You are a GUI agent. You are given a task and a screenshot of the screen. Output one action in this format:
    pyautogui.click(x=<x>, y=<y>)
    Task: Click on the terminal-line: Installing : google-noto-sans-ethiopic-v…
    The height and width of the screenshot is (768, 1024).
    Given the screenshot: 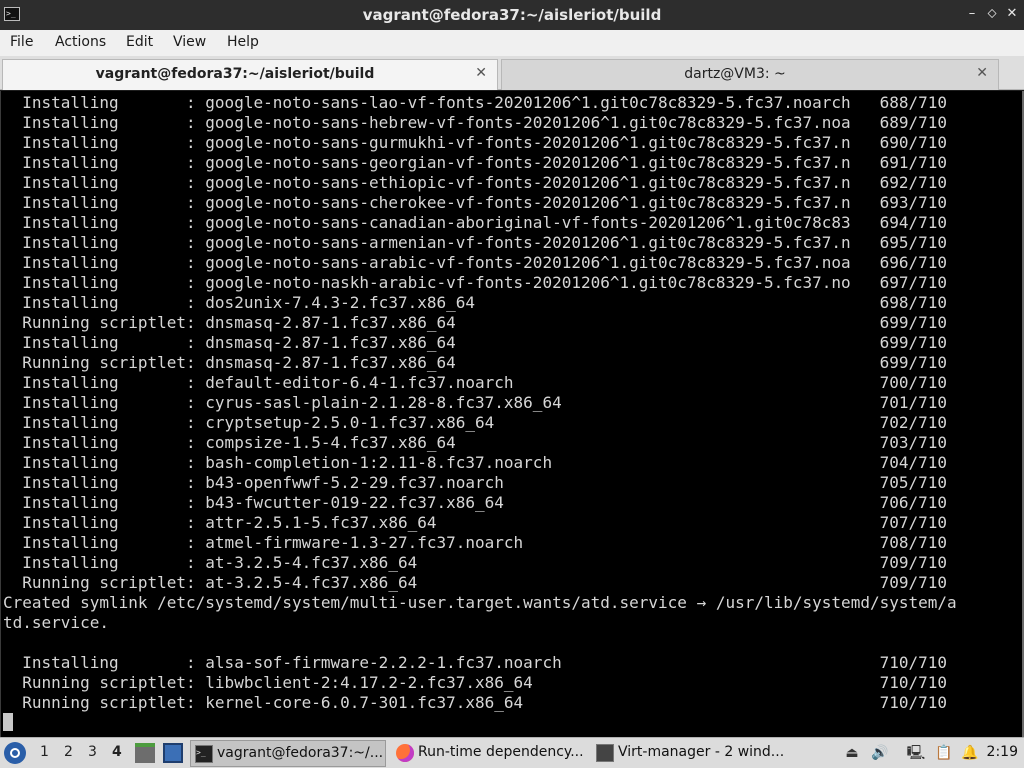 What is the action you would take?
    pyautogui.click(x=475, y=182)
    